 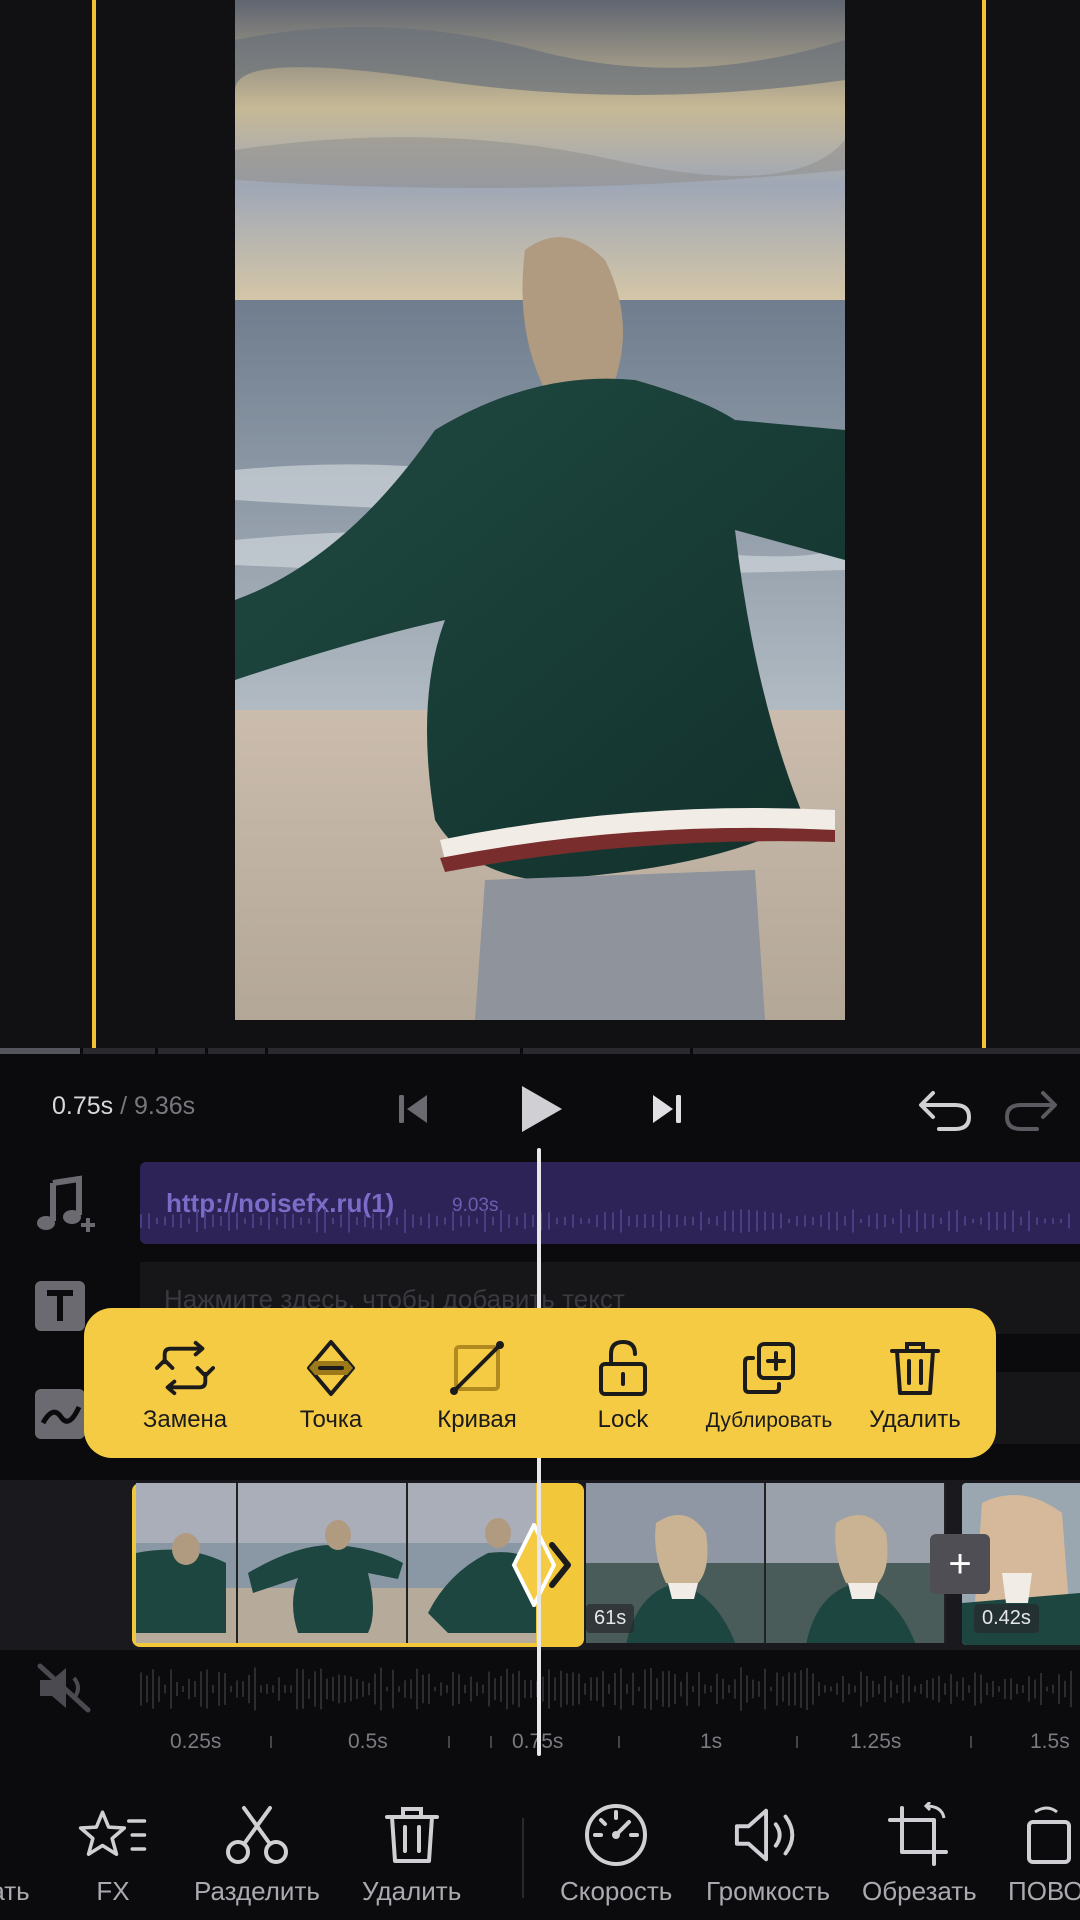 I want to click on rotate-label: ПОВО, so click(x=1044, y=1891).